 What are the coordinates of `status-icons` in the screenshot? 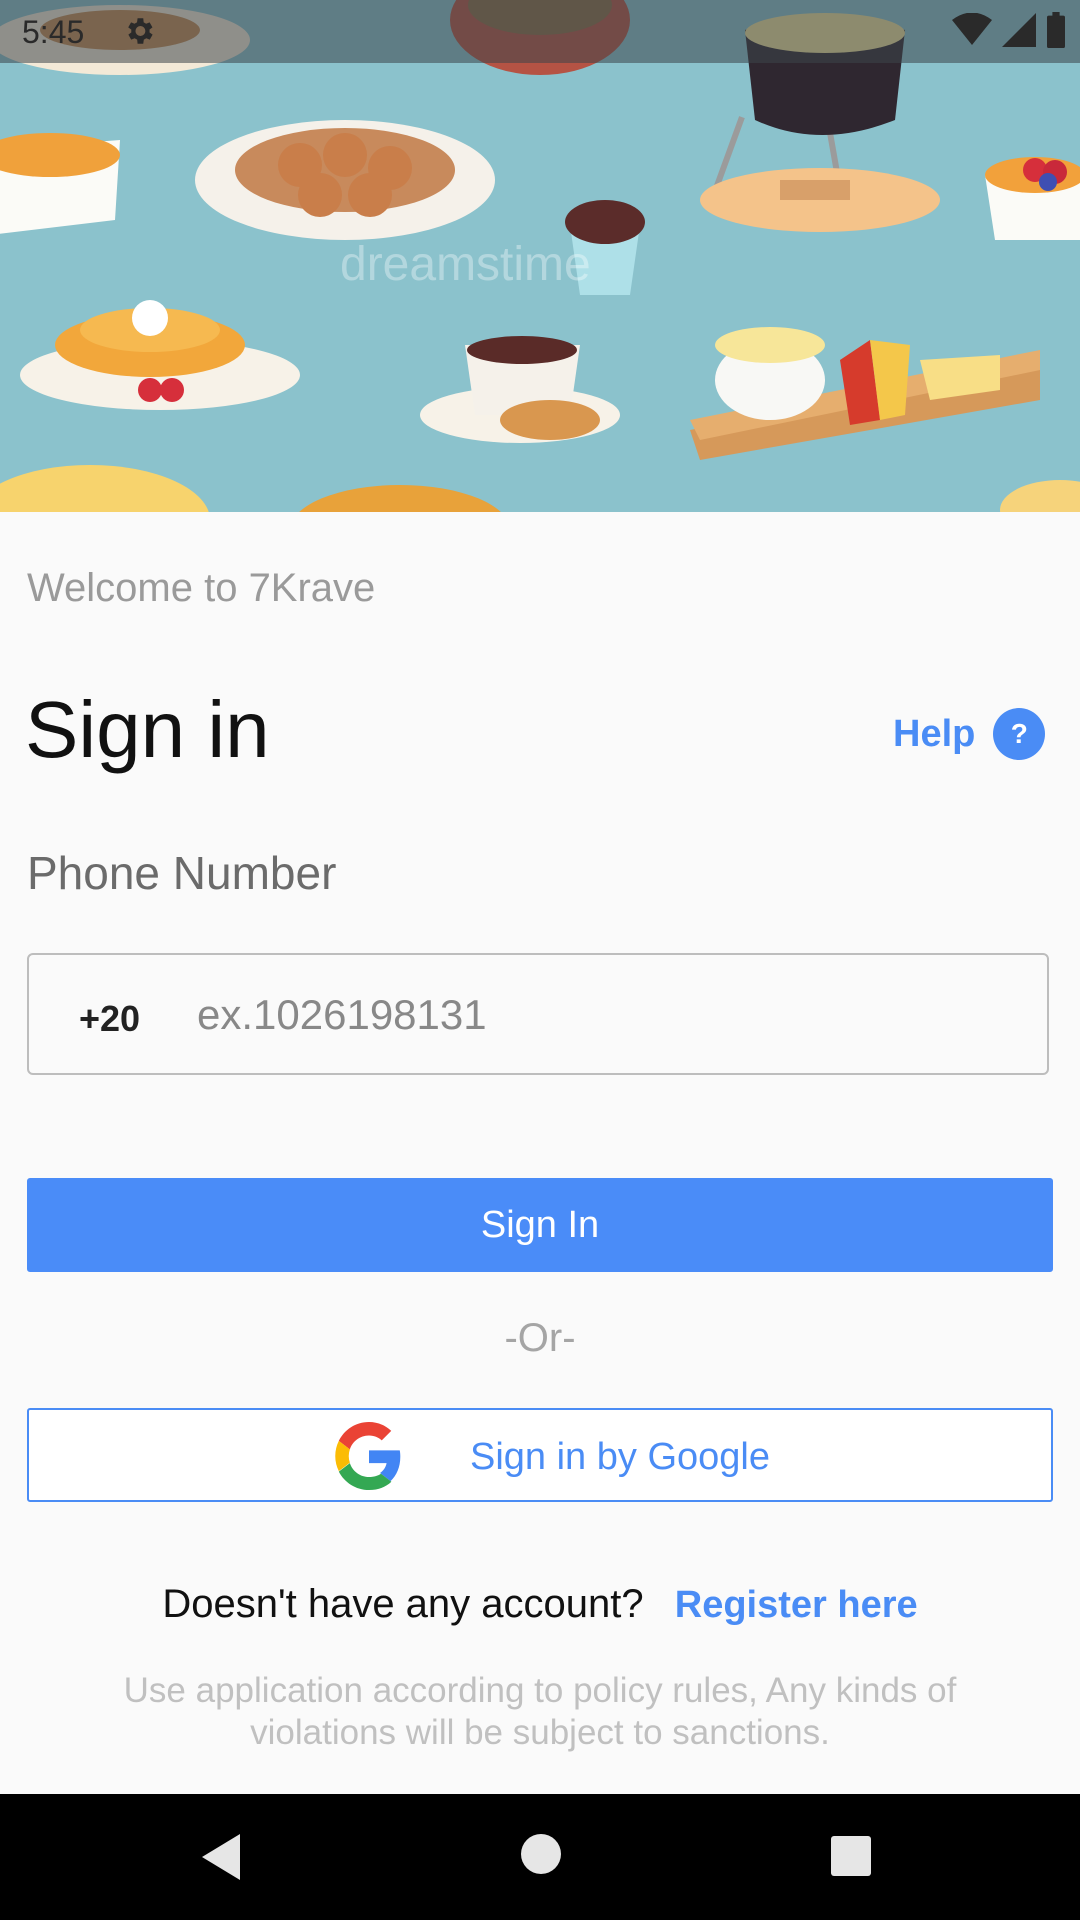 It's located at (1009, 32).